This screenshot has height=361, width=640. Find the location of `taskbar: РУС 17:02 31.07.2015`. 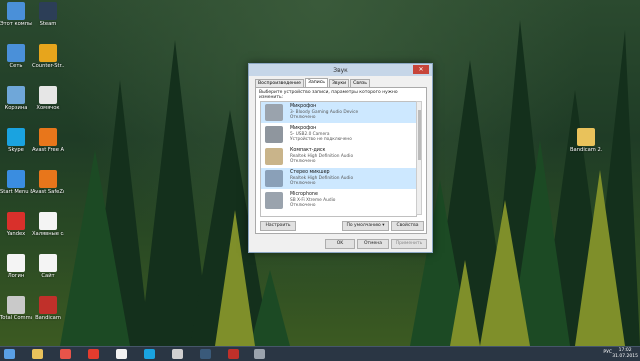

taskbar: РУС 17:02 31.07.2015 is located at coordinates (320, 353).